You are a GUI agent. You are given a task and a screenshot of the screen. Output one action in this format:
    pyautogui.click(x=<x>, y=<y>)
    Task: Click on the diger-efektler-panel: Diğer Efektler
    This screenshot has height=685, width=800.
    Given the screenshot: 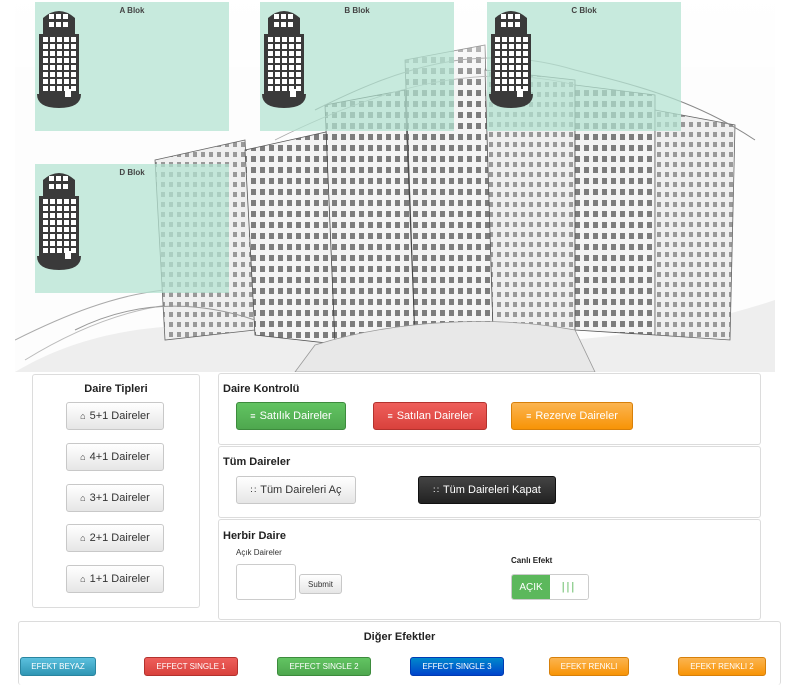 What is the action you would take?
    pyautogui.click(x=399, y=653)
    